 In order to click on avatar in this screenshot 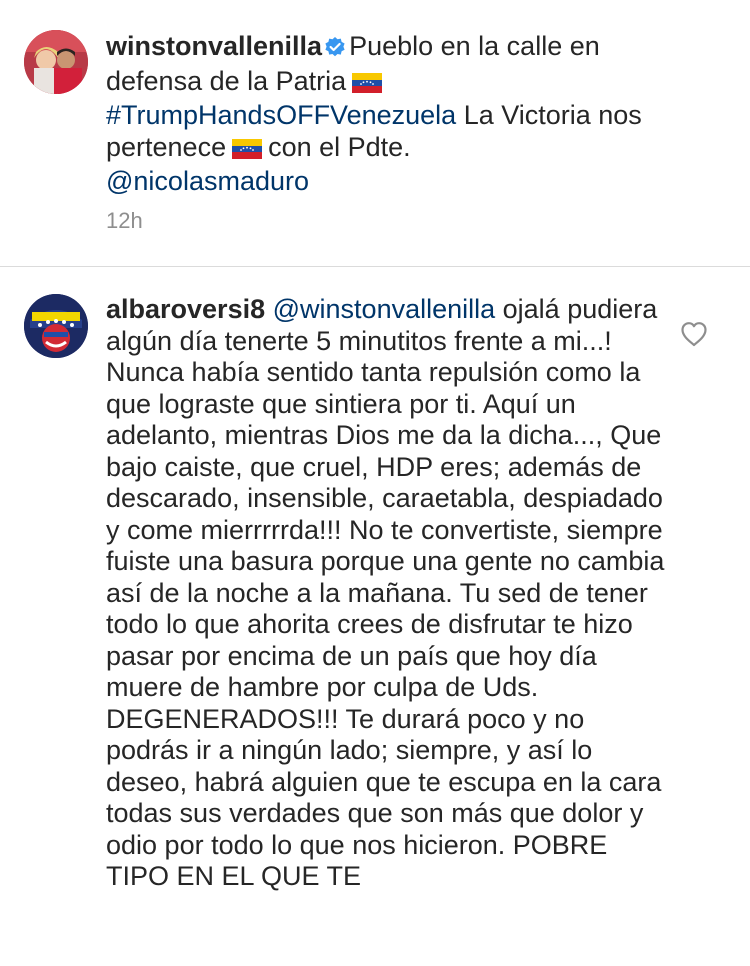, I will do `click(56, 62)`.